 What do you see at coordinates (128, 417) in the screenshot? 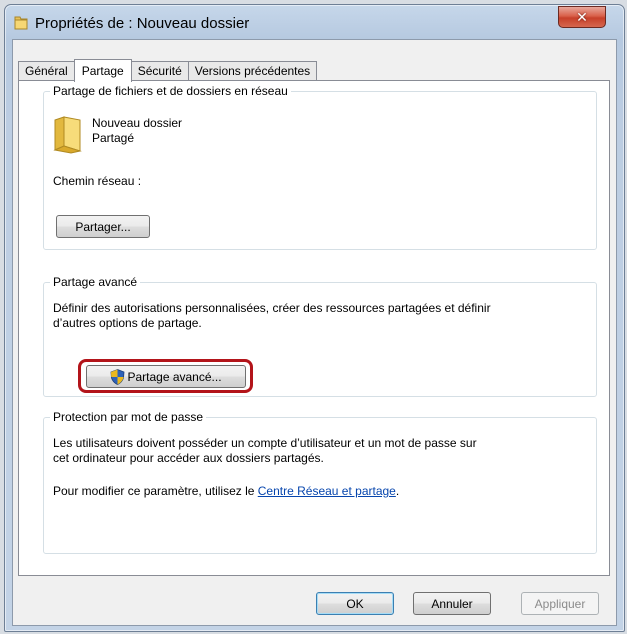
I see `password-protection-legend: Protection par mot de passe` at bounding box center [128, 417].